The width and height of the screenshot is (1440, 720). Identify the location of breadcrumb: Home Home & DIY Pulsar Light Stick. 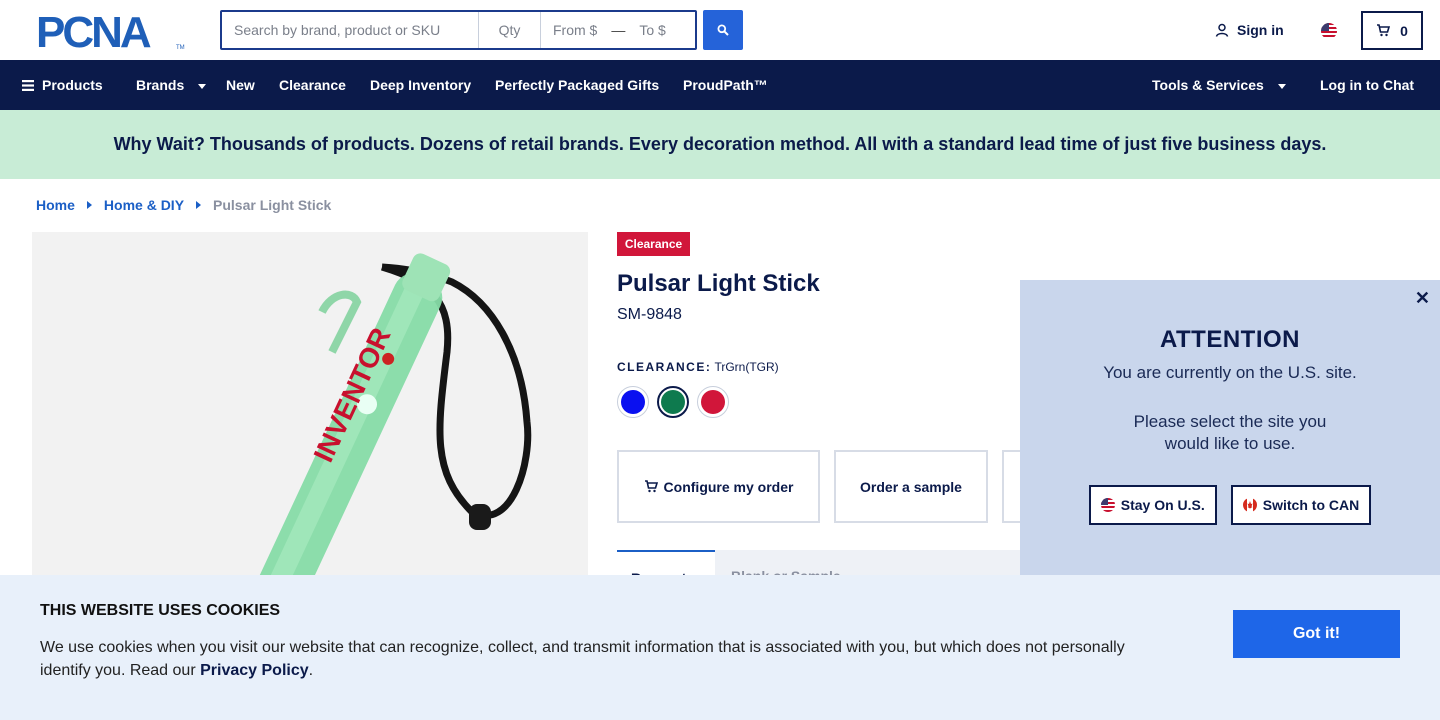
(183, 205).